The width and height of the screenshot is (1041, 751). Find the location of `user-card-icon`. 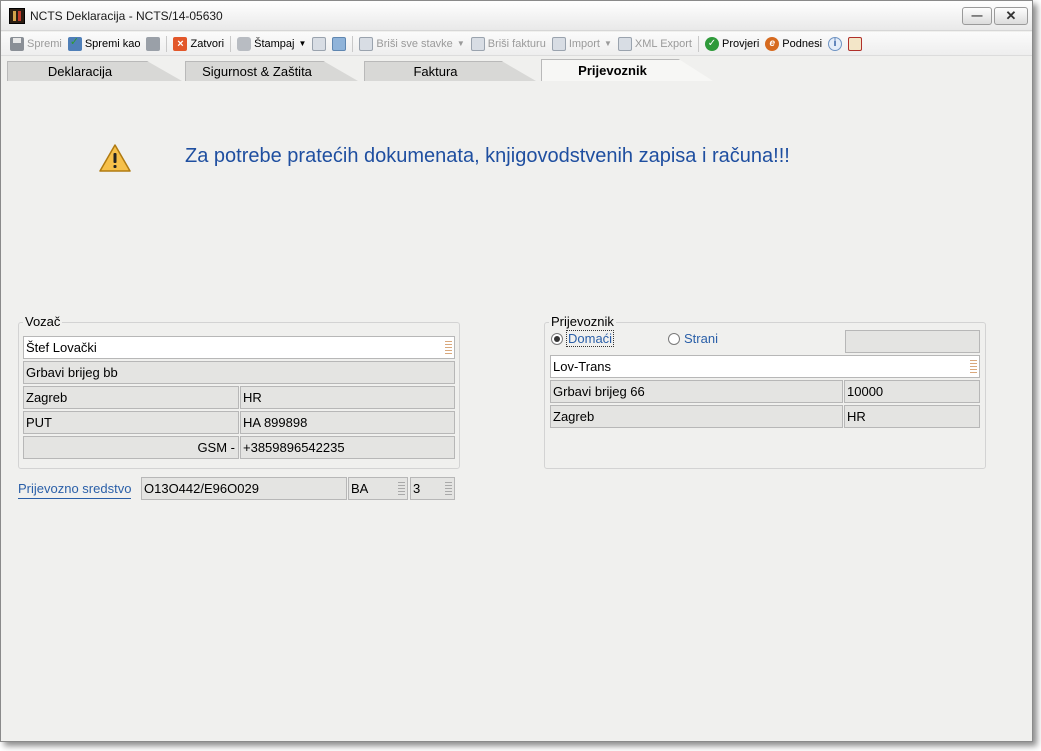

user-card-icon is located at coordinates (855, 43).